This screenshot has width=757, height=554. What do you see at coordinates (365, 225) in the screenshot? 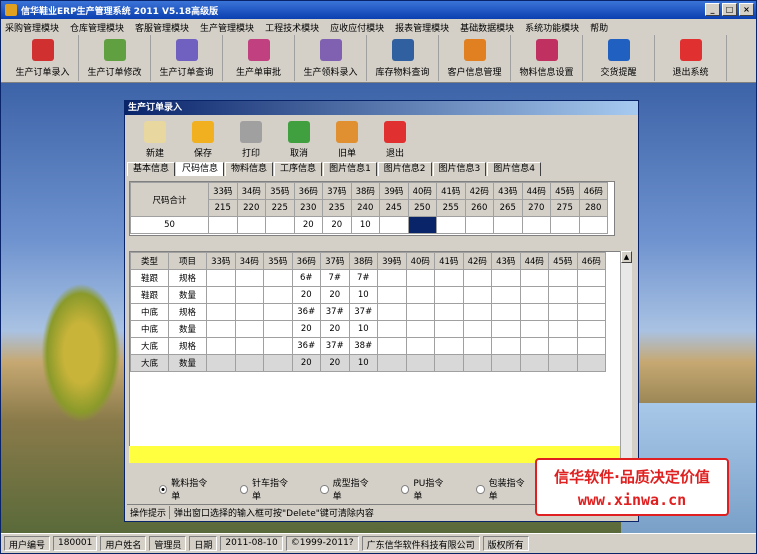
I see `size-qty-cell: 10` at bounding box center [365, 225].